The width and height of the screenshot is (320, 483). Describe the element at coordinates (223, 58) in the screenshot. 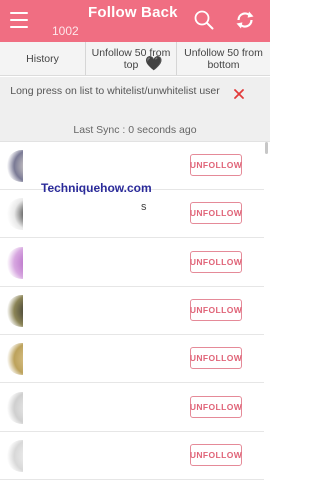

I see `tab-unfollow-50-bottom: Unfollow 50 from bottom` at that location.